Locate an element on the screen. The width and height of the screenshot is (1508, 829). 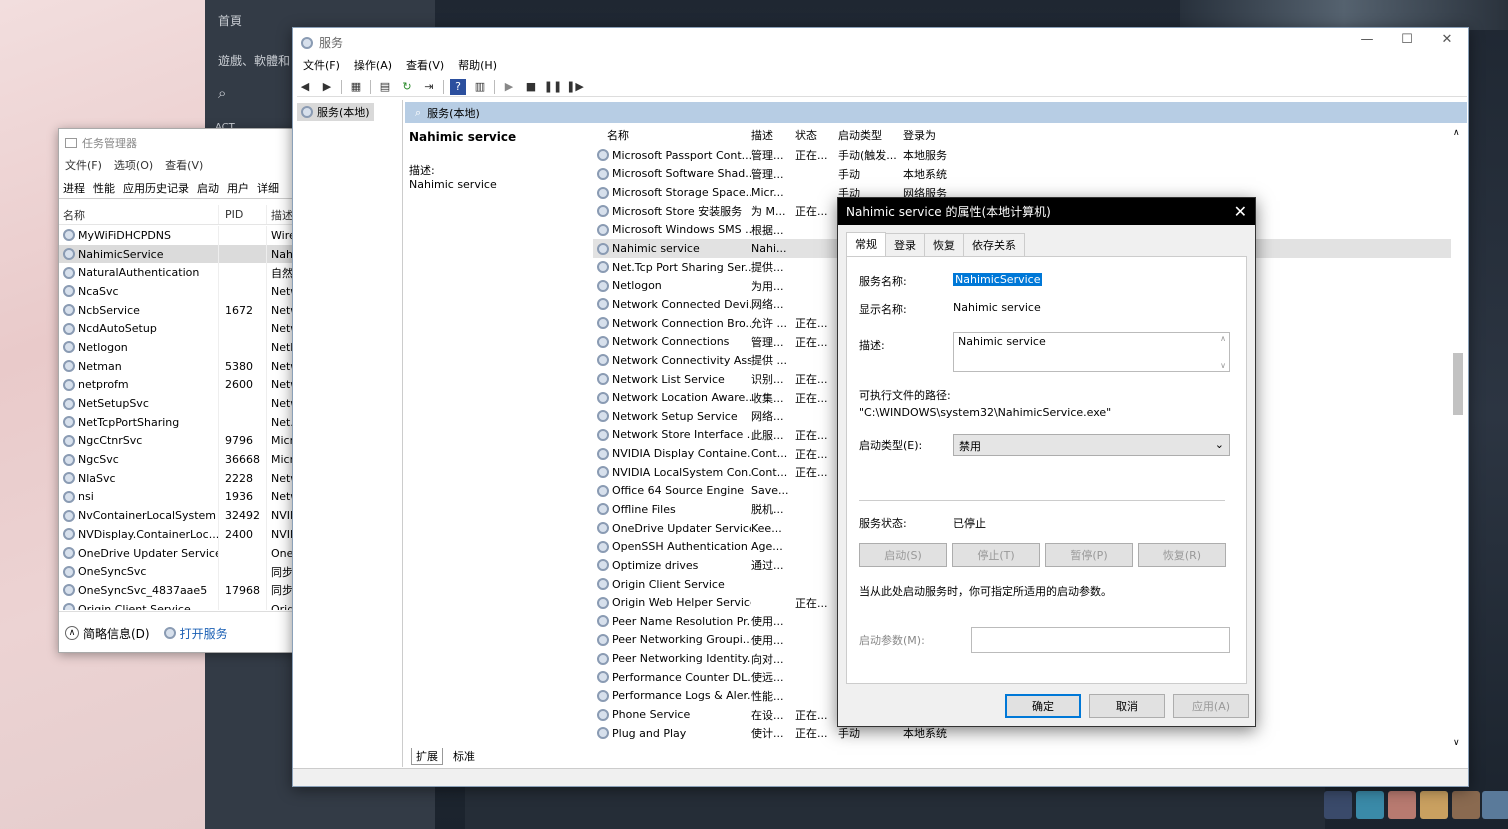
close-icon: ✕ is located at coordinates (1240, 211).